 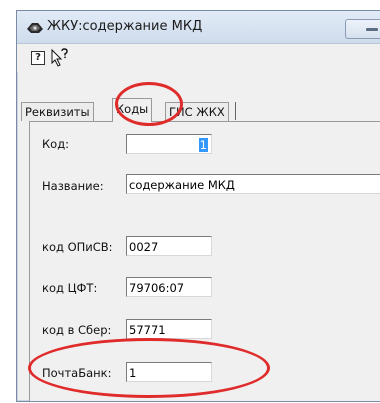 I want to click on app-icon, so click(x=35, y=28).